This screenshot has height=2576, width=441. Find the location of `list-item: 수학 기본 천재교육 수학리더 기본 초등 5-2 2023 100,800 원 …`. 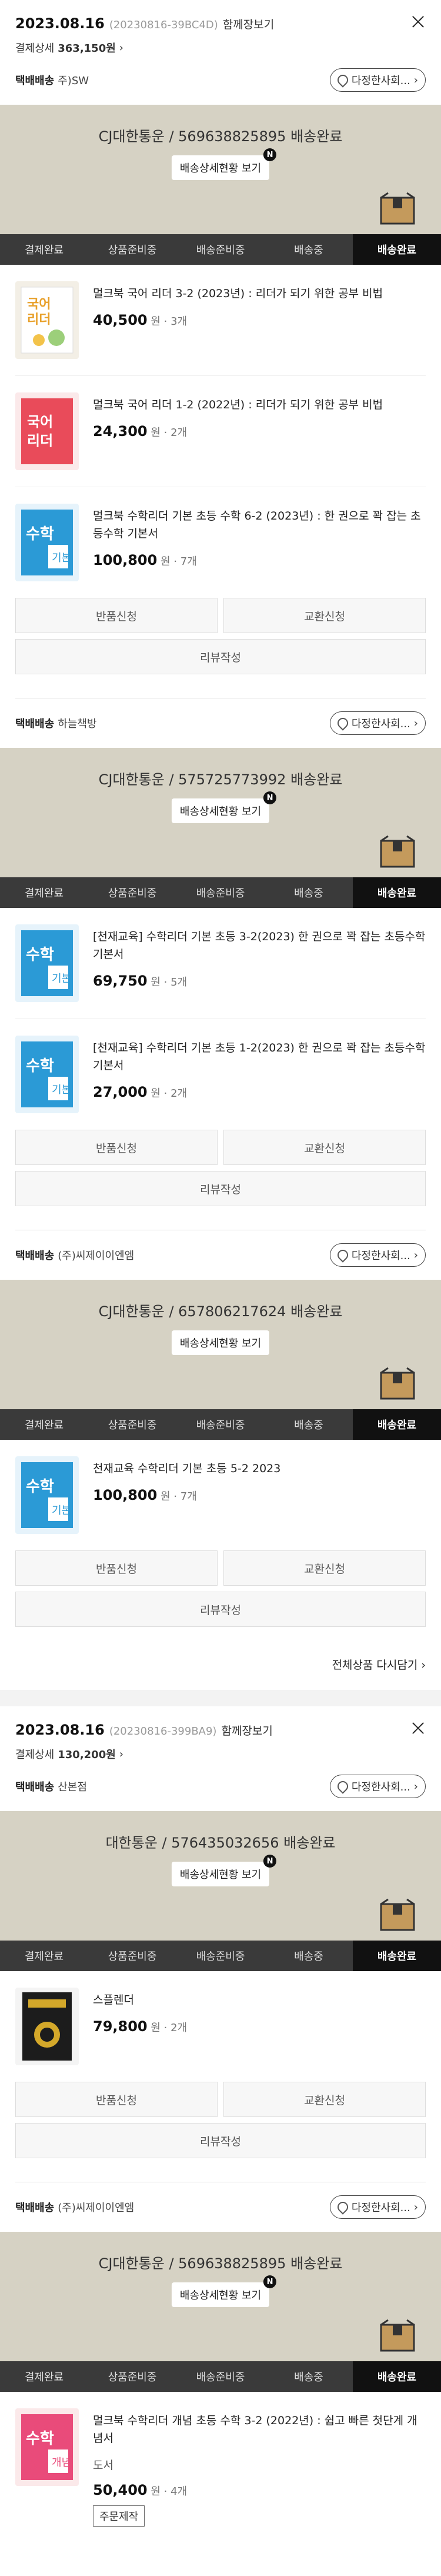

list-item: 수학 기본 천재교육 수학리더 기본 초등 5-2 2023 100,800 원 … is located at coordinates (220, 1495).